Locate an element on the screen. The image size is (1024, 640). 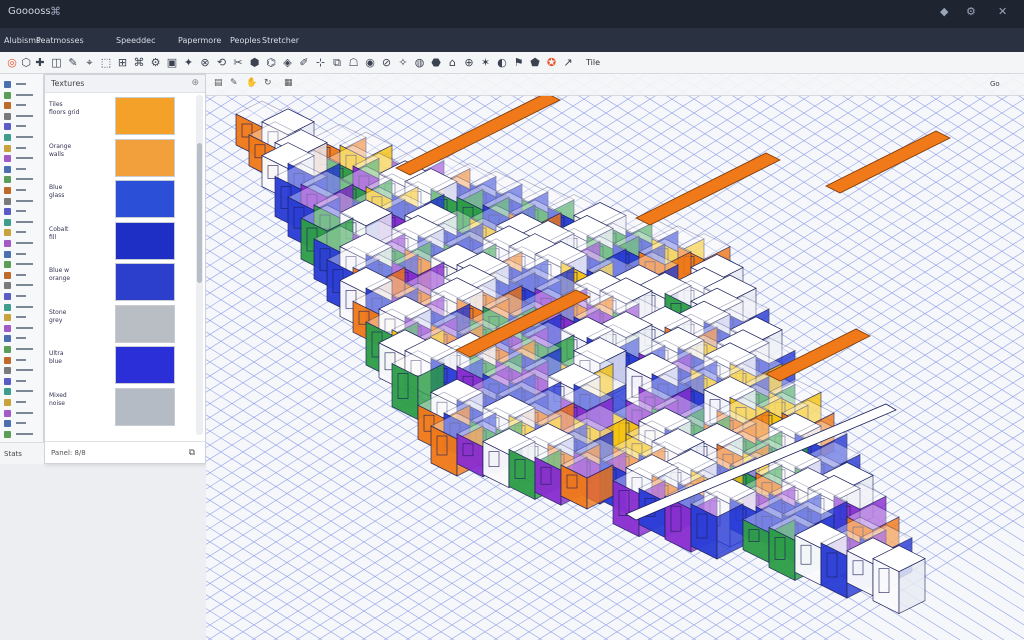
select-icon: ⬚ is located at coordinates (106, 63).